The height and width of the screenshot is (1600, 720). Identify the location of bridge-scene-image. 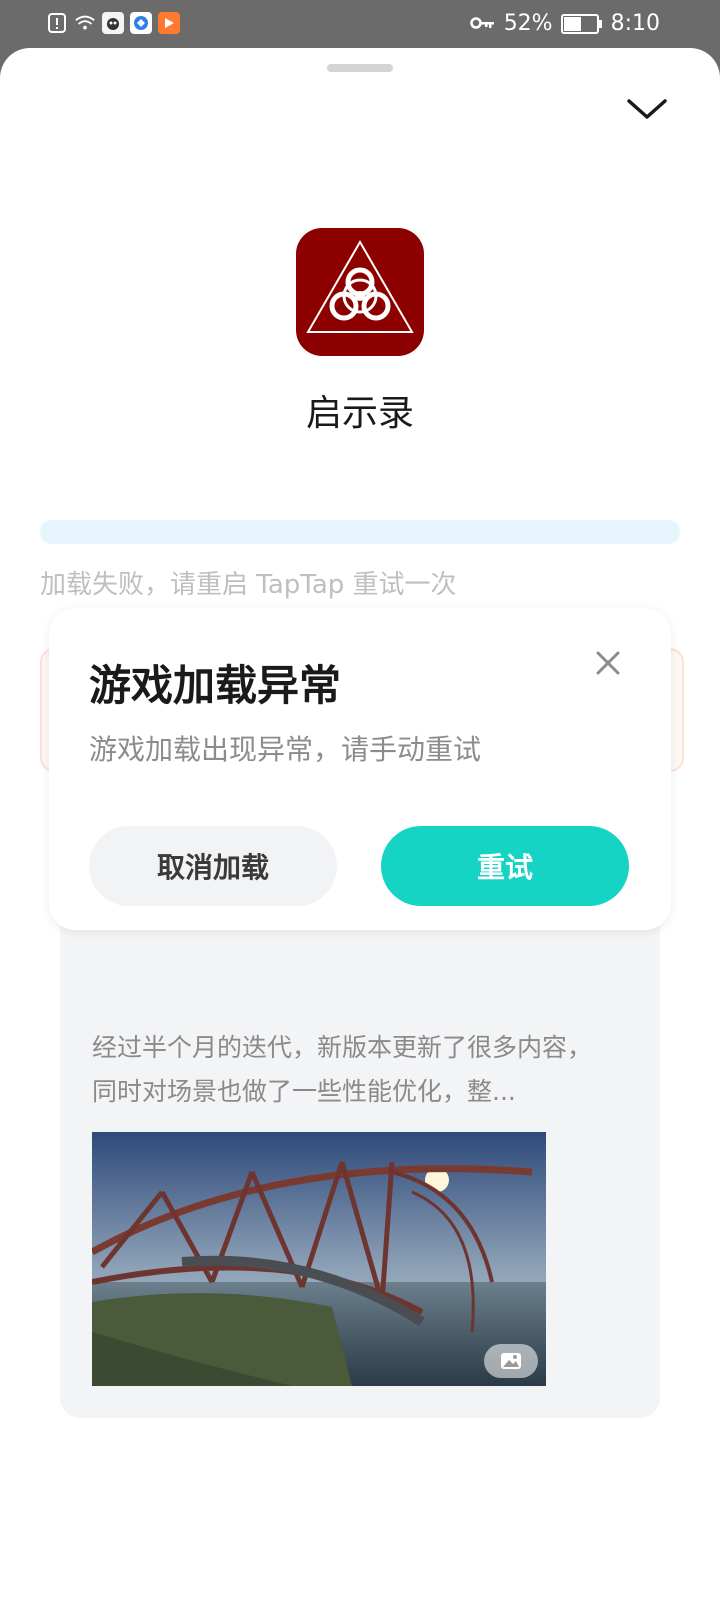
(319, 1259).